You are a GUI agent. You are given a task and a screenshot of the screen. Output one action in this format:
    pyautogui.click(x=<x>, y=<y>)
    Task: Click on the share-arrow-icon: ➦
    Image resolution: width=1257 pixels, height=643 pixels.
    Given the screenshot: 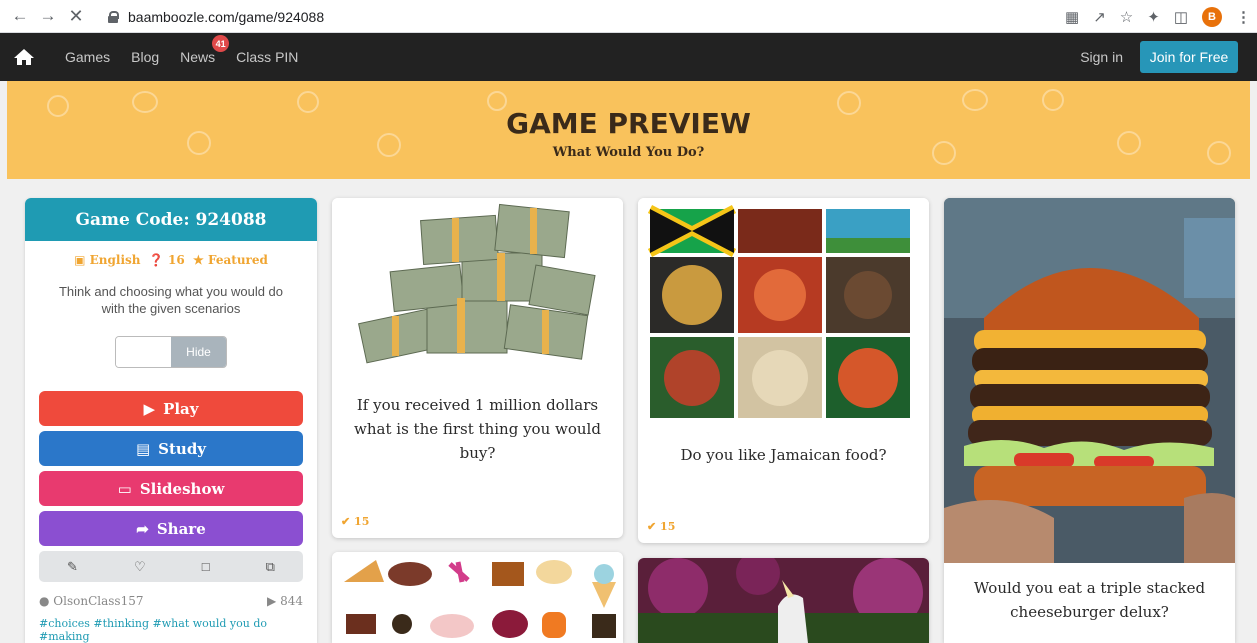 What is the action you would take?
    pyautogui.click(x=142, y=528)
    